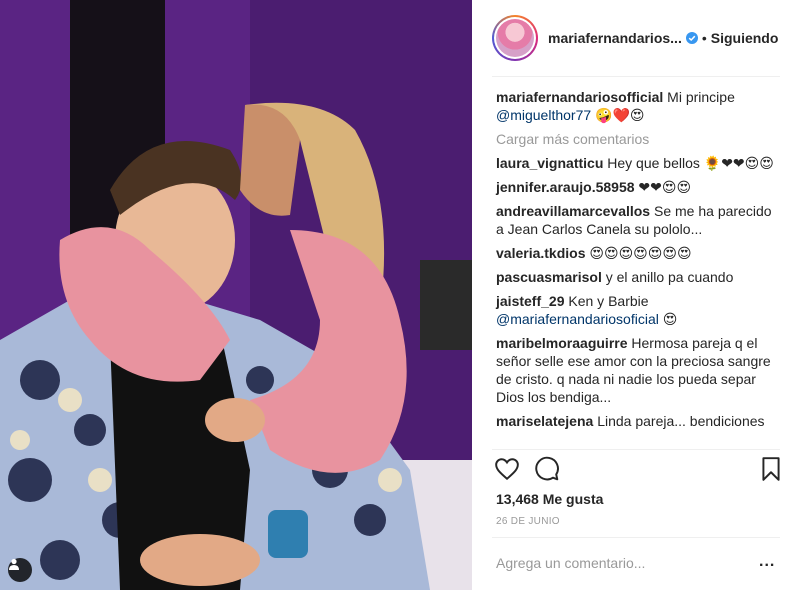 This screenshot has height=590, width=800. What do you see at coordinates (690, 163) in the screenshot?
I see `comment-text: Hey que bellos 🌻❤❤😍😍` at bounding box center [690, 163].